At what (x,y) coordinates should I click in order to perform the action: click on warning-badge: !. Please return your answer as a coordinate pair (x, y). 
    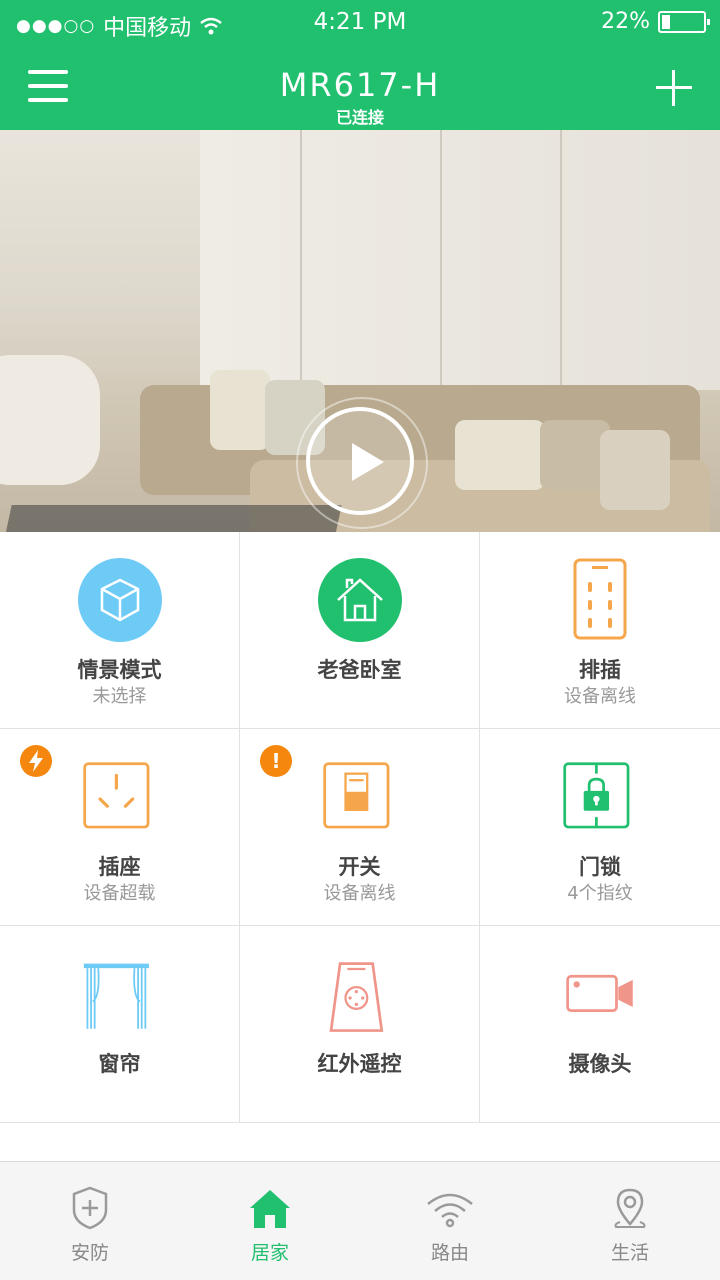
    Looking at the image, I should click on (276, 761).